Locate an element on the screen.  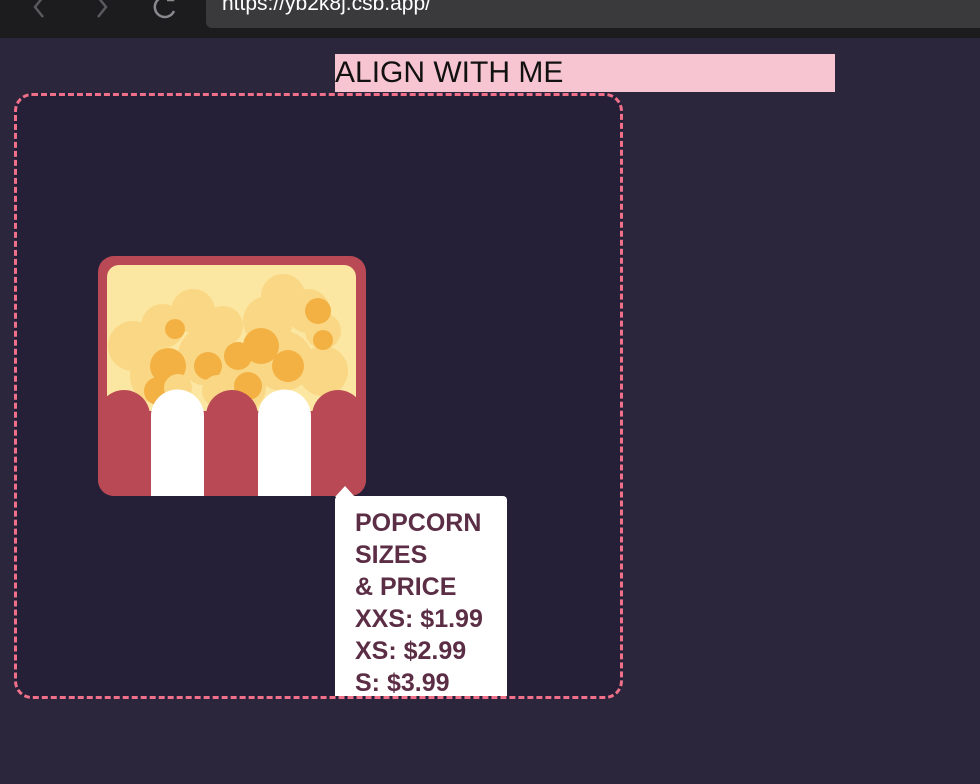
back-arrow-icon is located at coordinates (38, 9).